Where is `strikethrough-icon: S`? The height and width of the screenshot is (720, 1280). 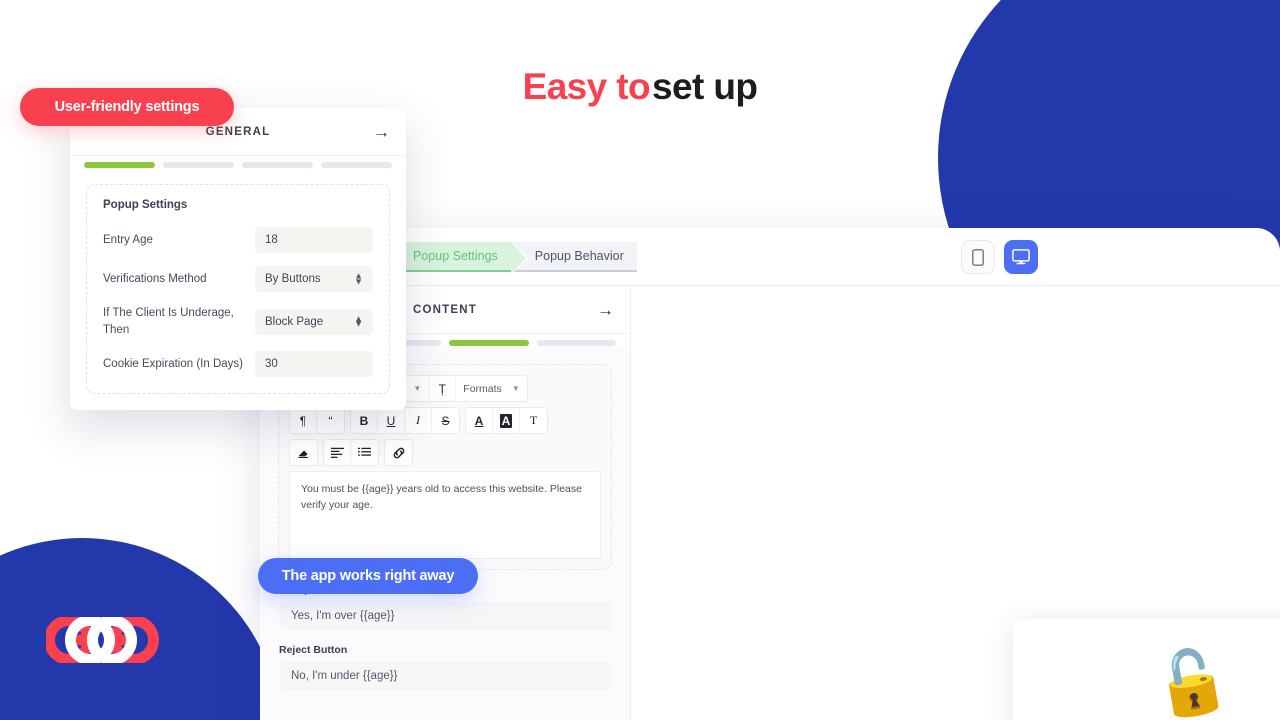
strikethrough-icon: S is located at coordinates (445, 420).